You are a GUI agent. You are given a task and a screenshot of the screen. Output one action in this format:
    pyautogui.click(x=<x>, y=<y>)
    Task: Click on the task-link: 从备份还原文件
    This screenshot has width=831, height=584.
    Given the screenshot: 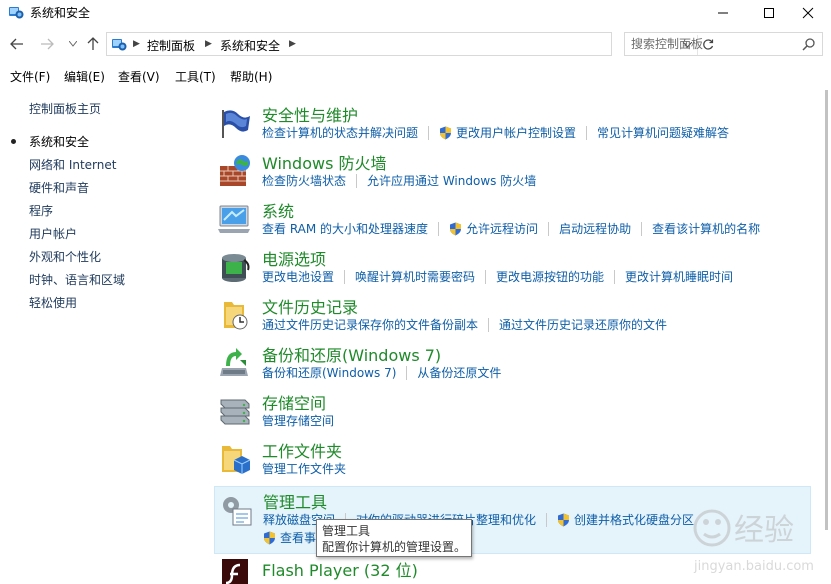 What is the action you would take?
    pyautogui.click(x=459, y=372)
    